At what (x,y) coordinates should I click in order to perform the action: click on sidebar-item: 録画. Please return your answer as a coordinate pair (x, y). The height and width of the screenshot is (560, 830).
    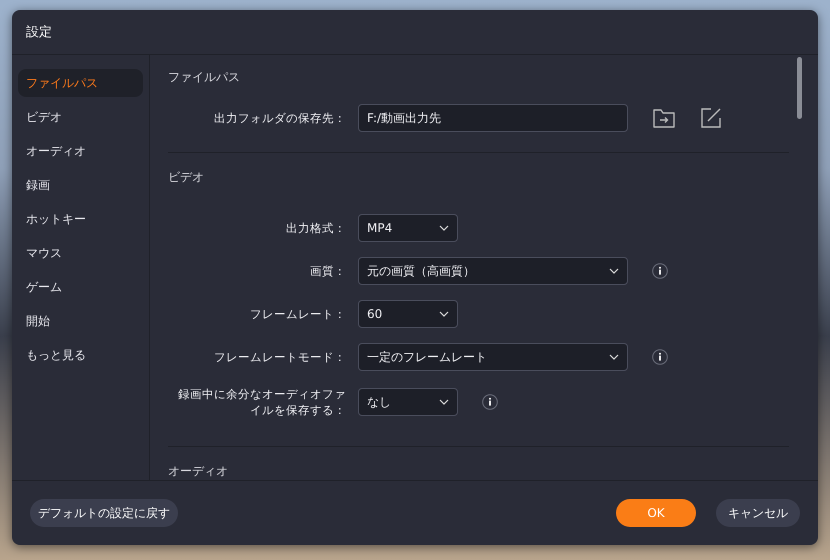
    Looking at the image, I should click on (80, 185).